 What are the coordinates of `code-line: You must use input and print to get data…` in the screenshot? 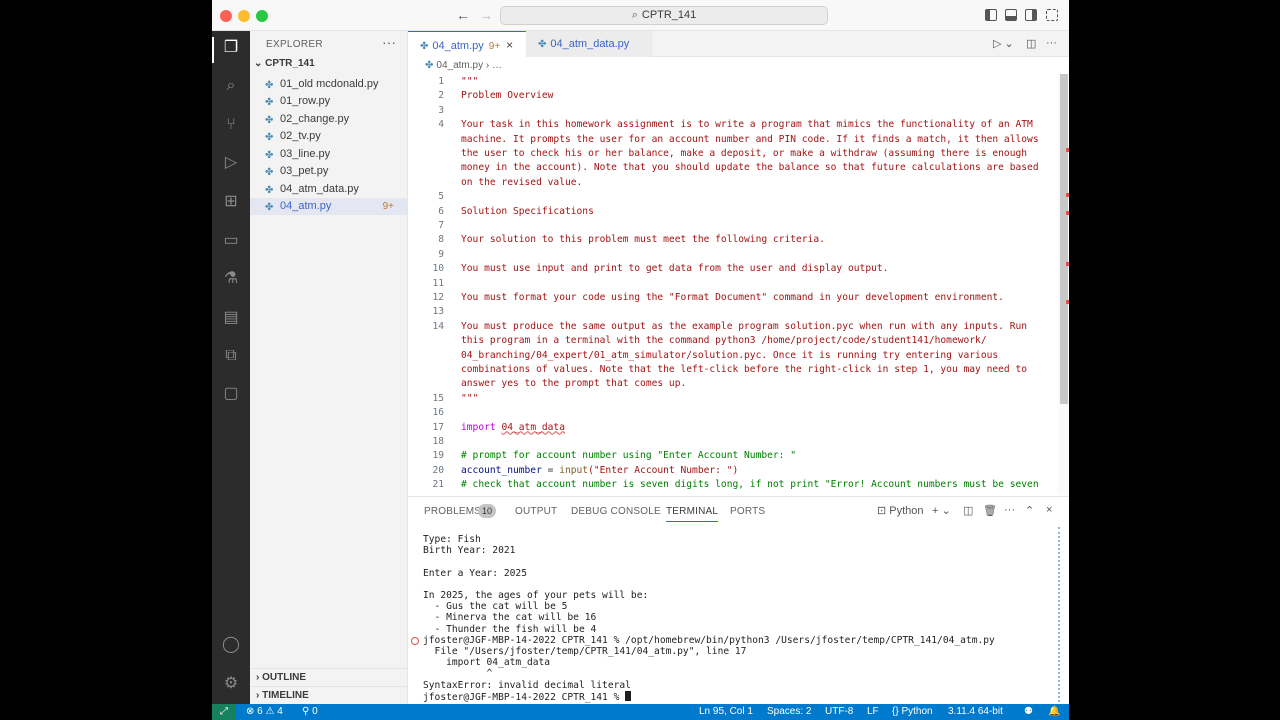 It's located at (675, 269).